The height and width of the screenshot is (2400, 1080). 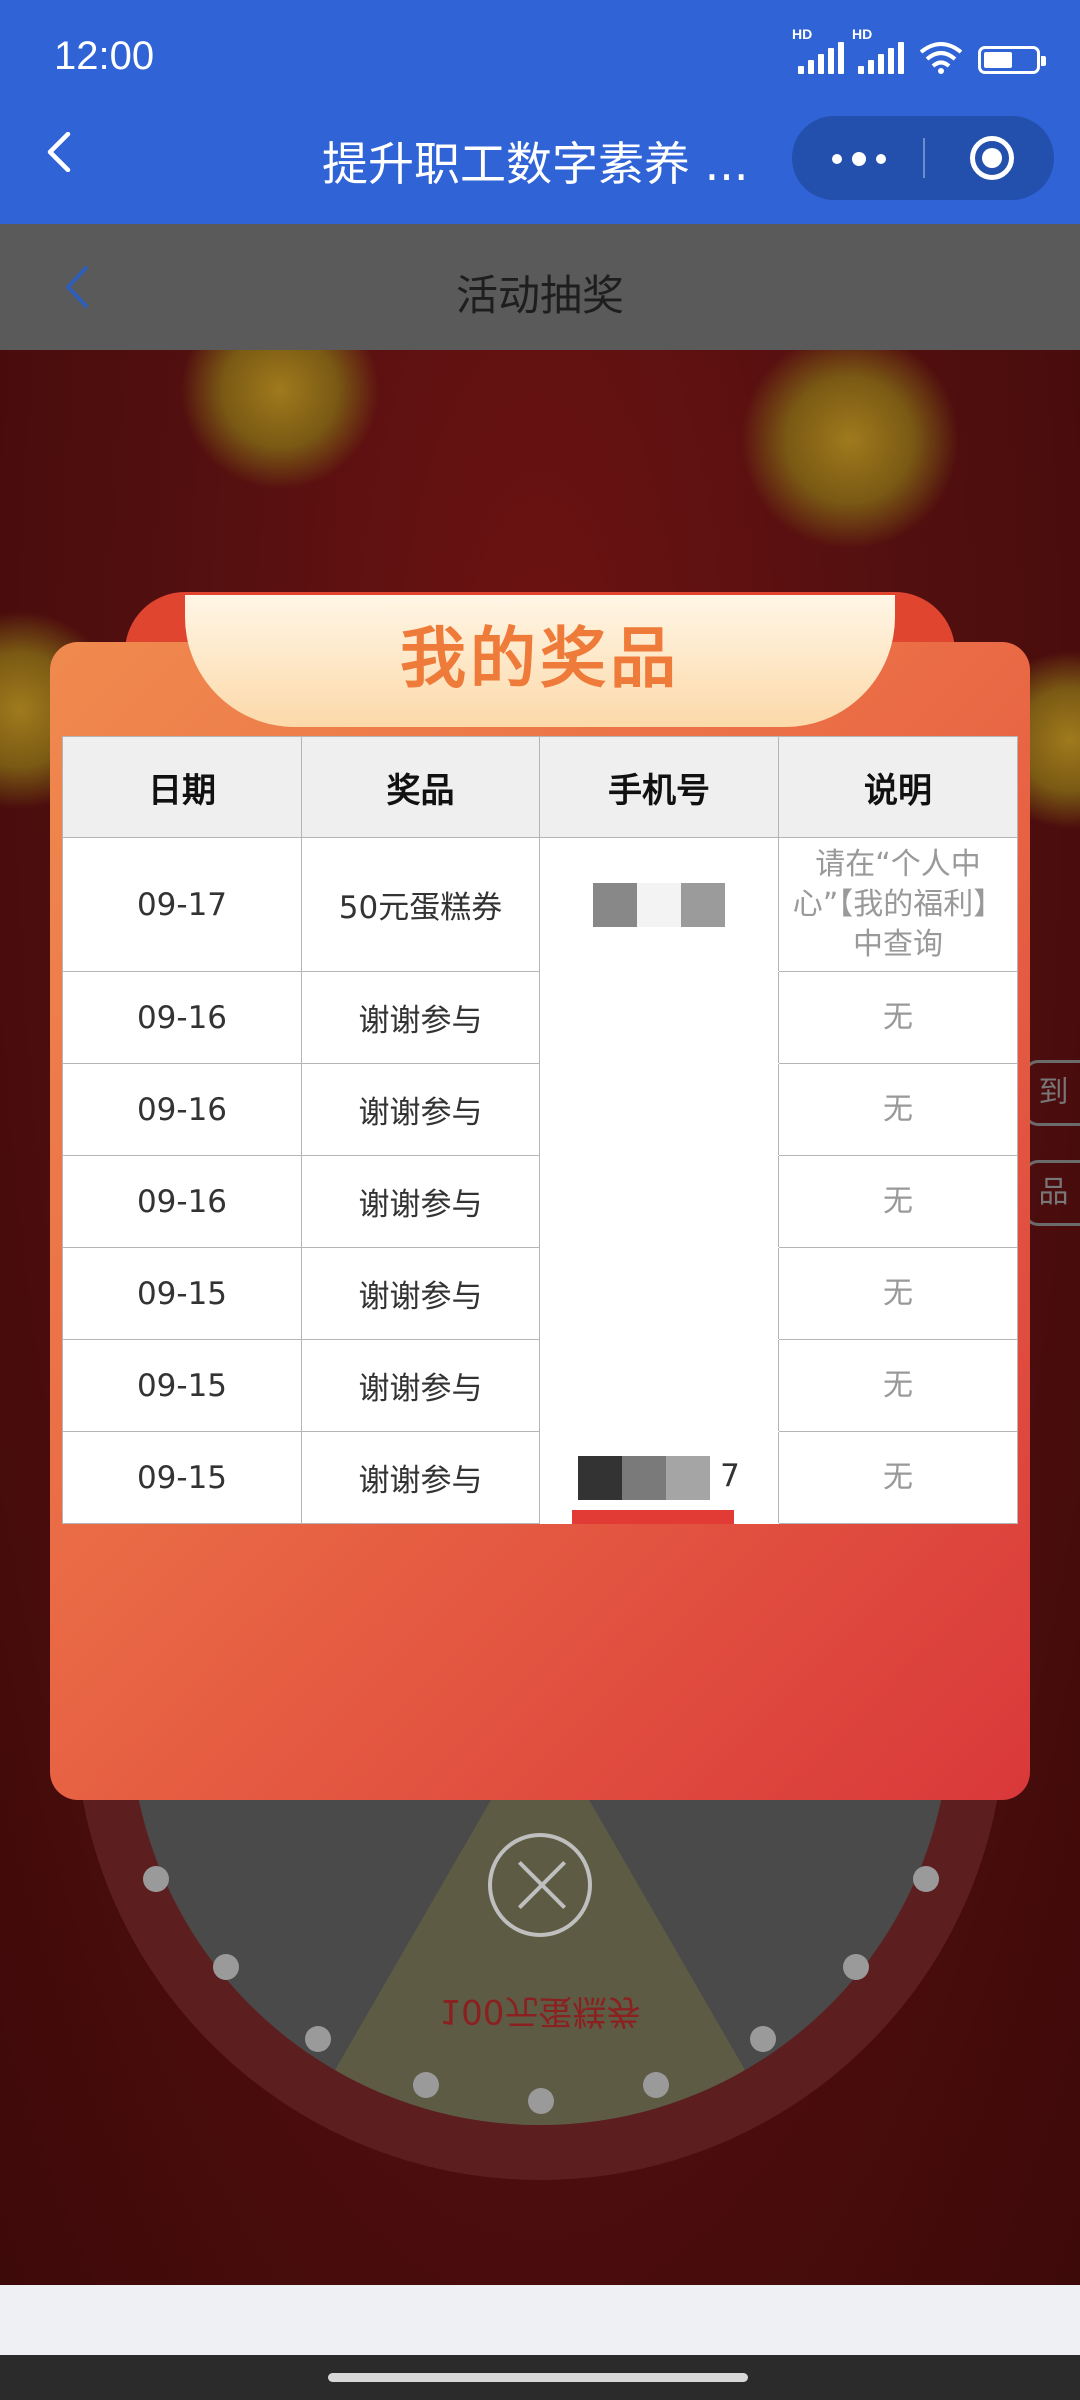 What do you see at coordinates (538, 2377) in the screenshot?
I see `home-indicator` at bounding box center [538, 2377].